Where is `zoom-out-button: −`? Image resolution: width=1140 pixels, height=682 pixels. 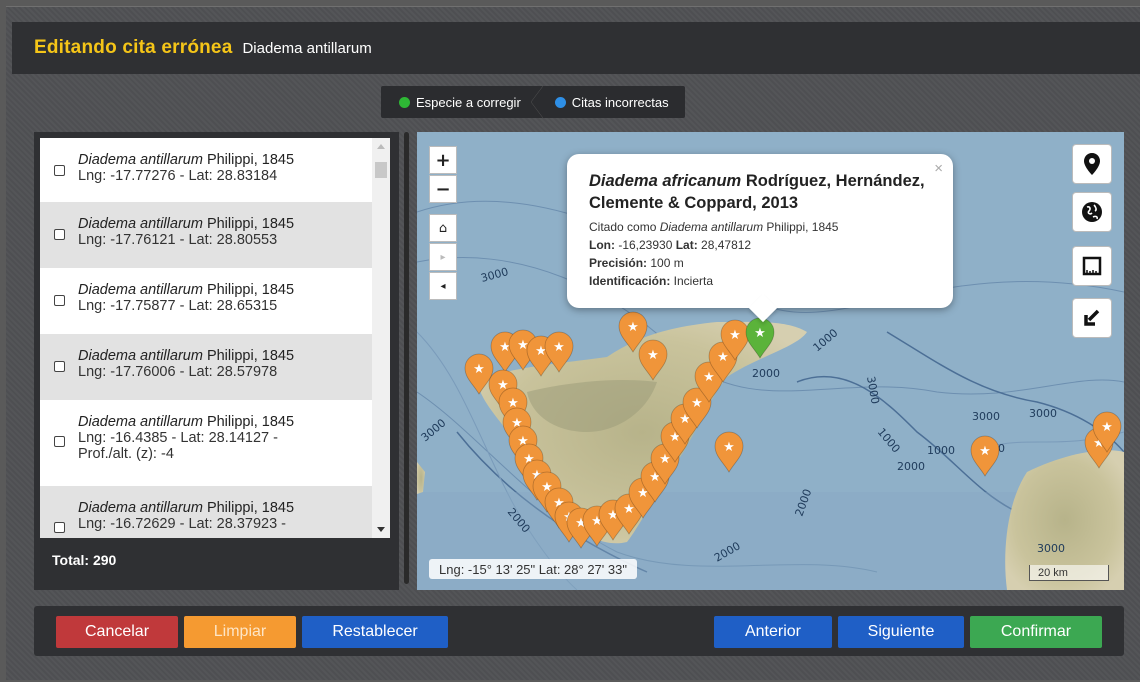
zoom-out-button: − is located at coordinates (443, 189).